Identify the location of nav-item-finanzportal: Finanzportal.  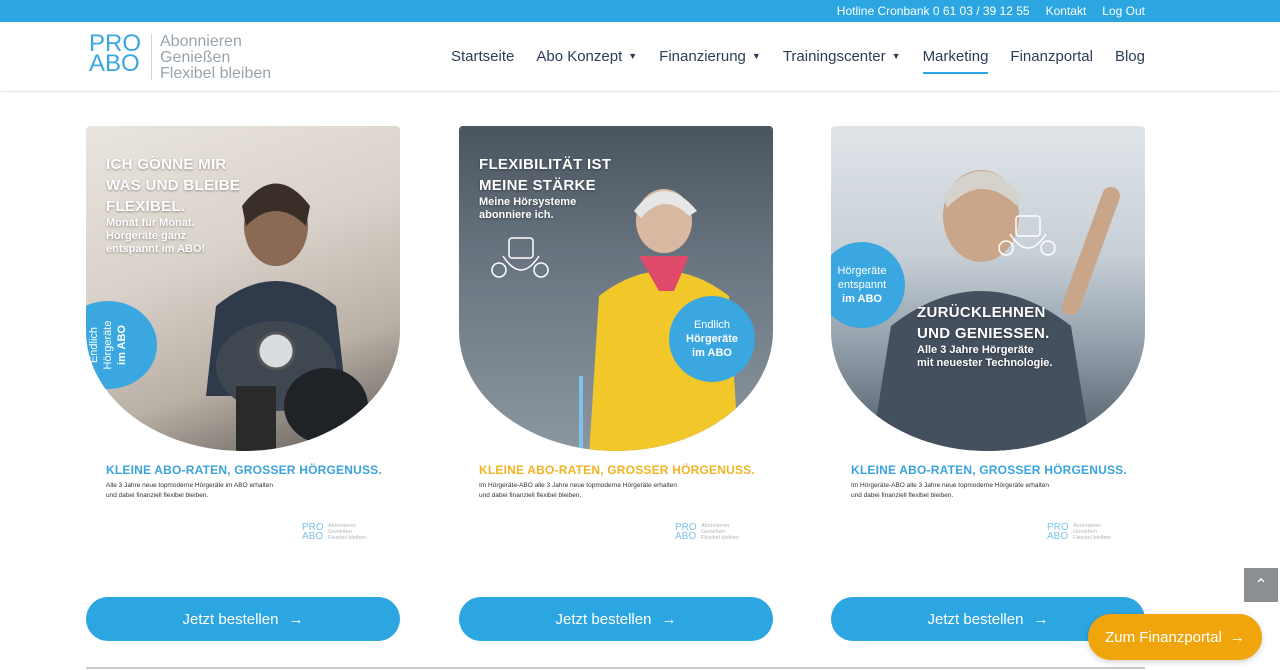
(1051, 56).